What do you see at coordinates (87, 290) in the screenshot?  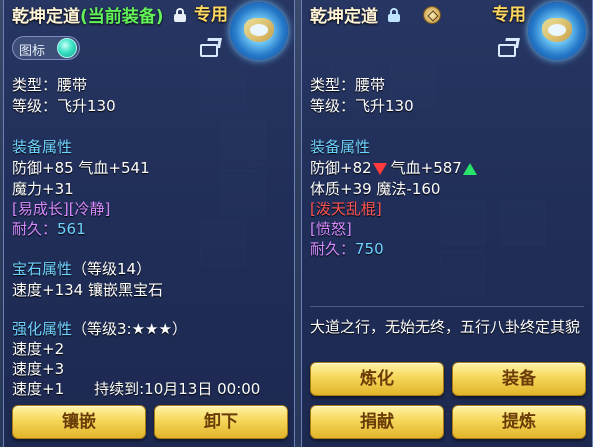 I see `gem-line: 速度+134 镶嵌黑宝石` at bounding box center [87, 290].